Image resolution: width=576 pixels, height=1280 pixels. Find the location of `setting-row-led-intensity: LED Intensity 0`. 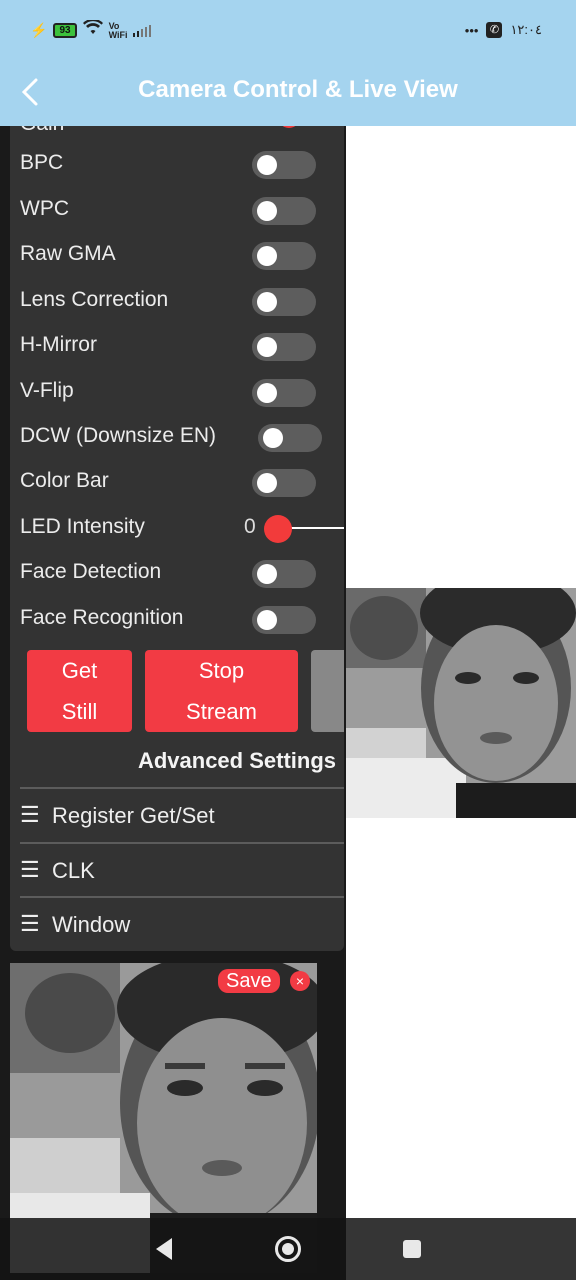

setting-row-led-intensity: LED Intensity 0 is located at coordinates (177, 528).